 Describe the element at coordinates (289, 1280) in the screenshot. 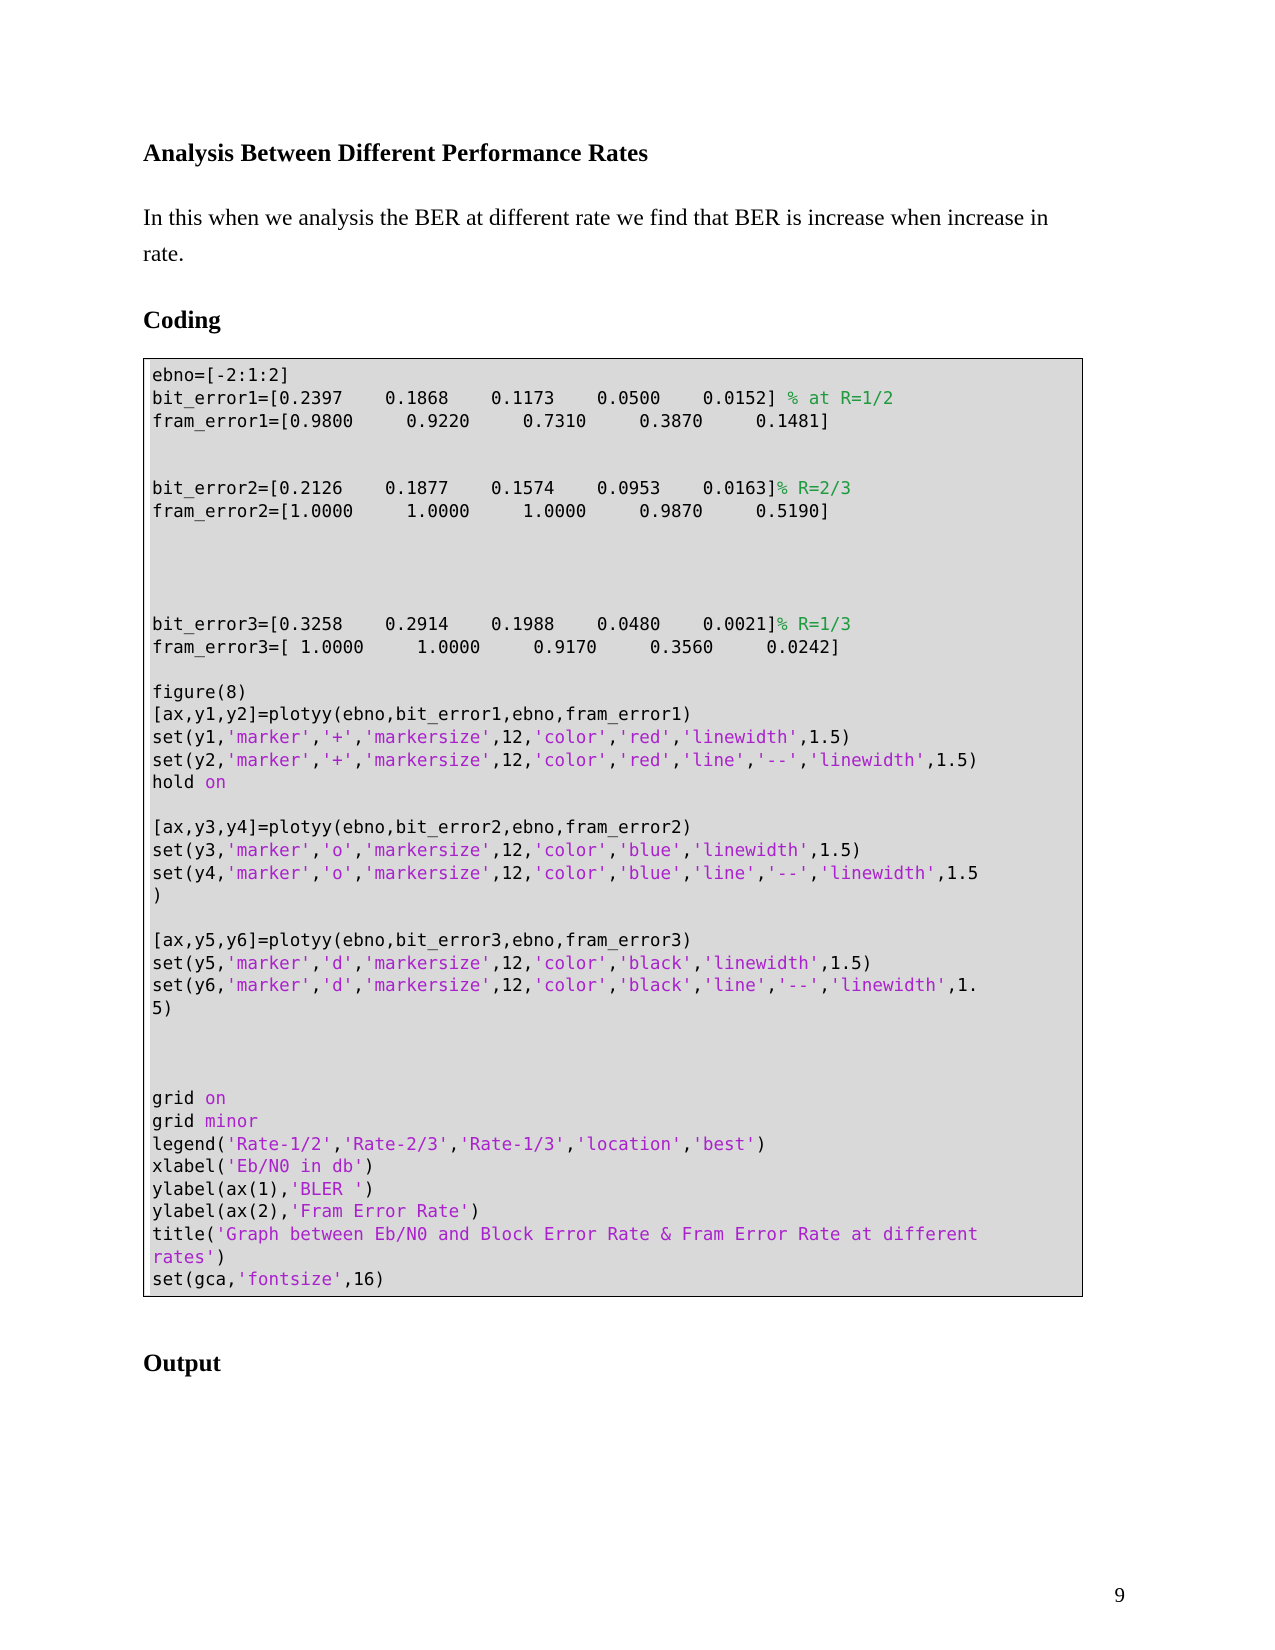

I see `code-token: 'fontsize'` at that location.